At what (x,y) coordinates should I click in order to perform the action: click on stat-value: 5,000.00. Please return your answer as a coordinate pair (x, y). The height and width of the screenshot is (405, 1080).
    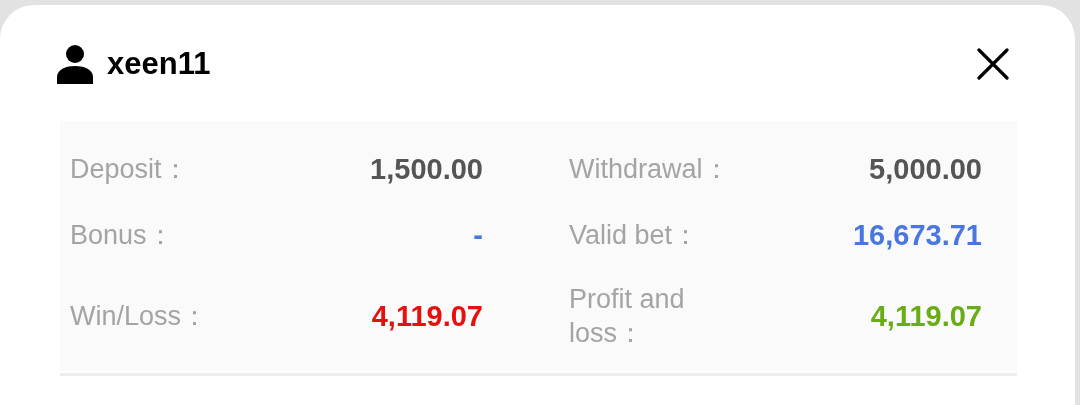
    Looking at the image, I should click on (925, 169).